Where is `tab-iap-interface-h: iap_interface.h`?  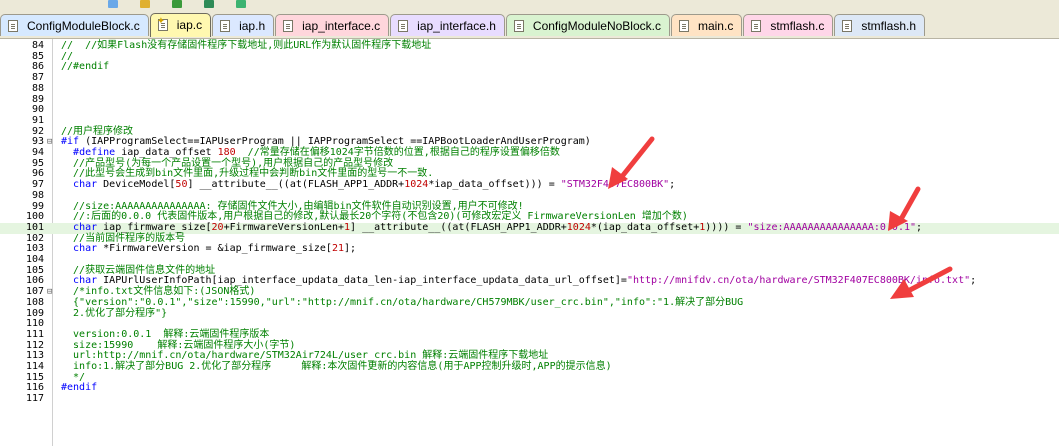
tab-iap-interface-h: iap_interface.h is located at coordinates (447, 25).